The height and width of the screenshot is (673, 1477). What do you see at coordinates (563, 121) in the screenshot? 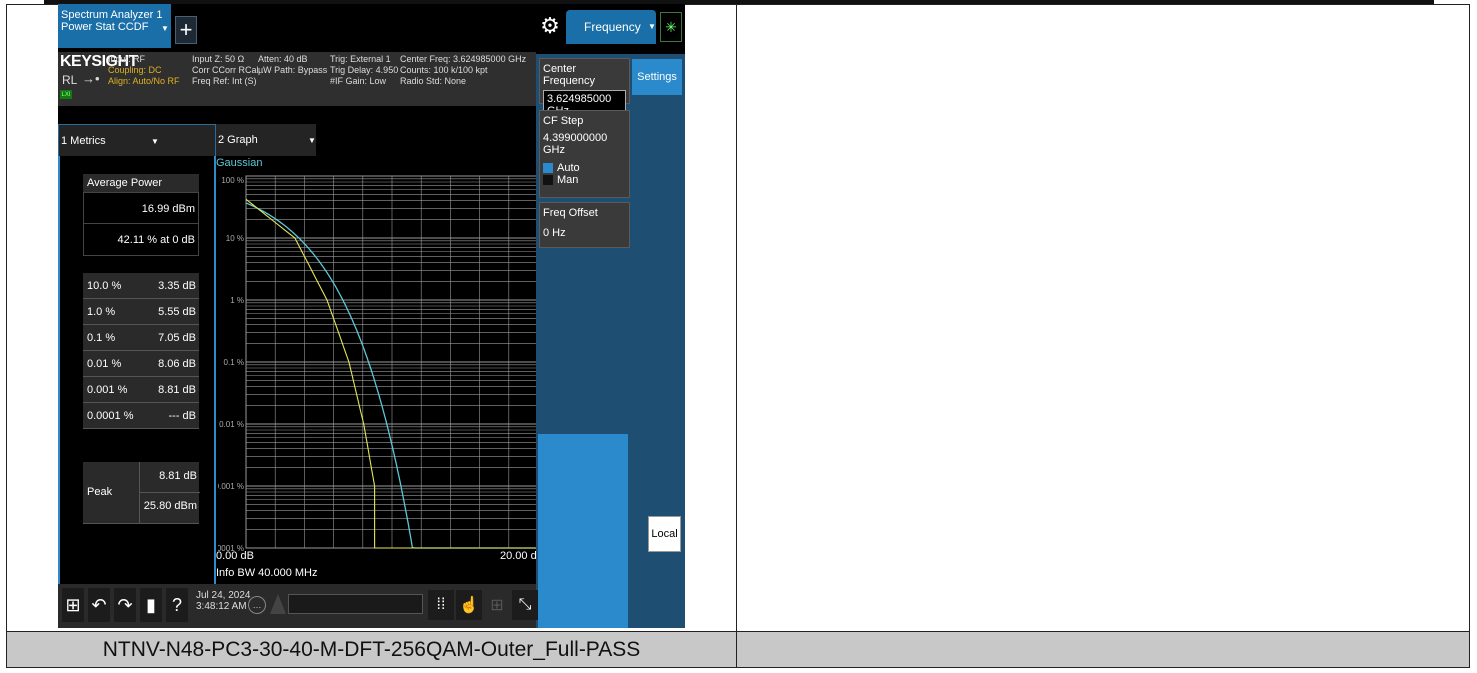
I see `cf-step-label: CF Step` at bounding box center [563, 121].